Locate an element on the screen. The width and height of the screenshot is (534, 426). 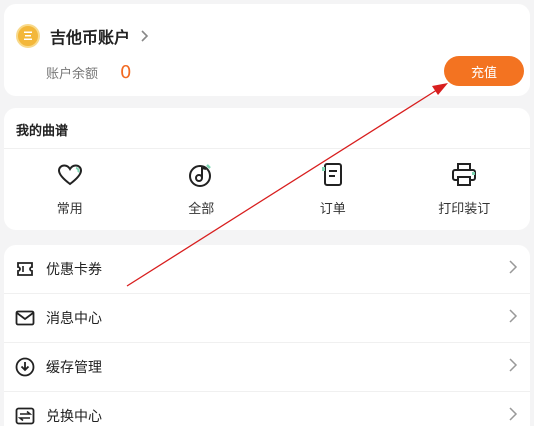
printer-icon is located at coordinates (464, 175).